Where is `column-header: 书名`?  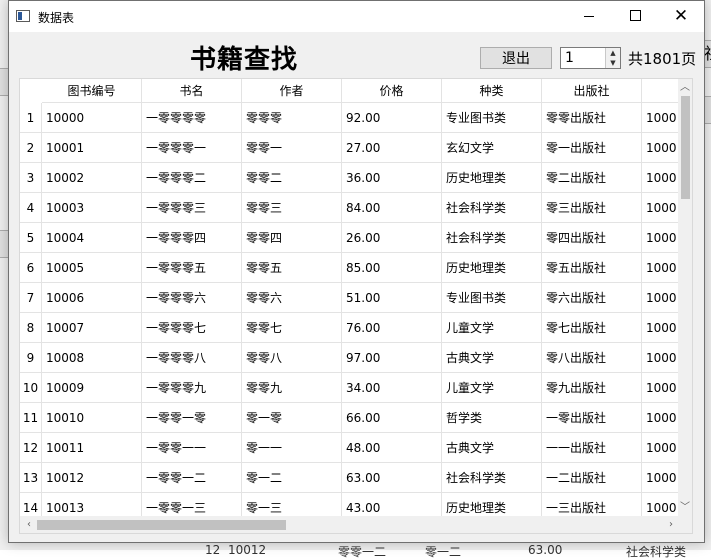
column-header: 书名 is located at coordinates (192, 91).